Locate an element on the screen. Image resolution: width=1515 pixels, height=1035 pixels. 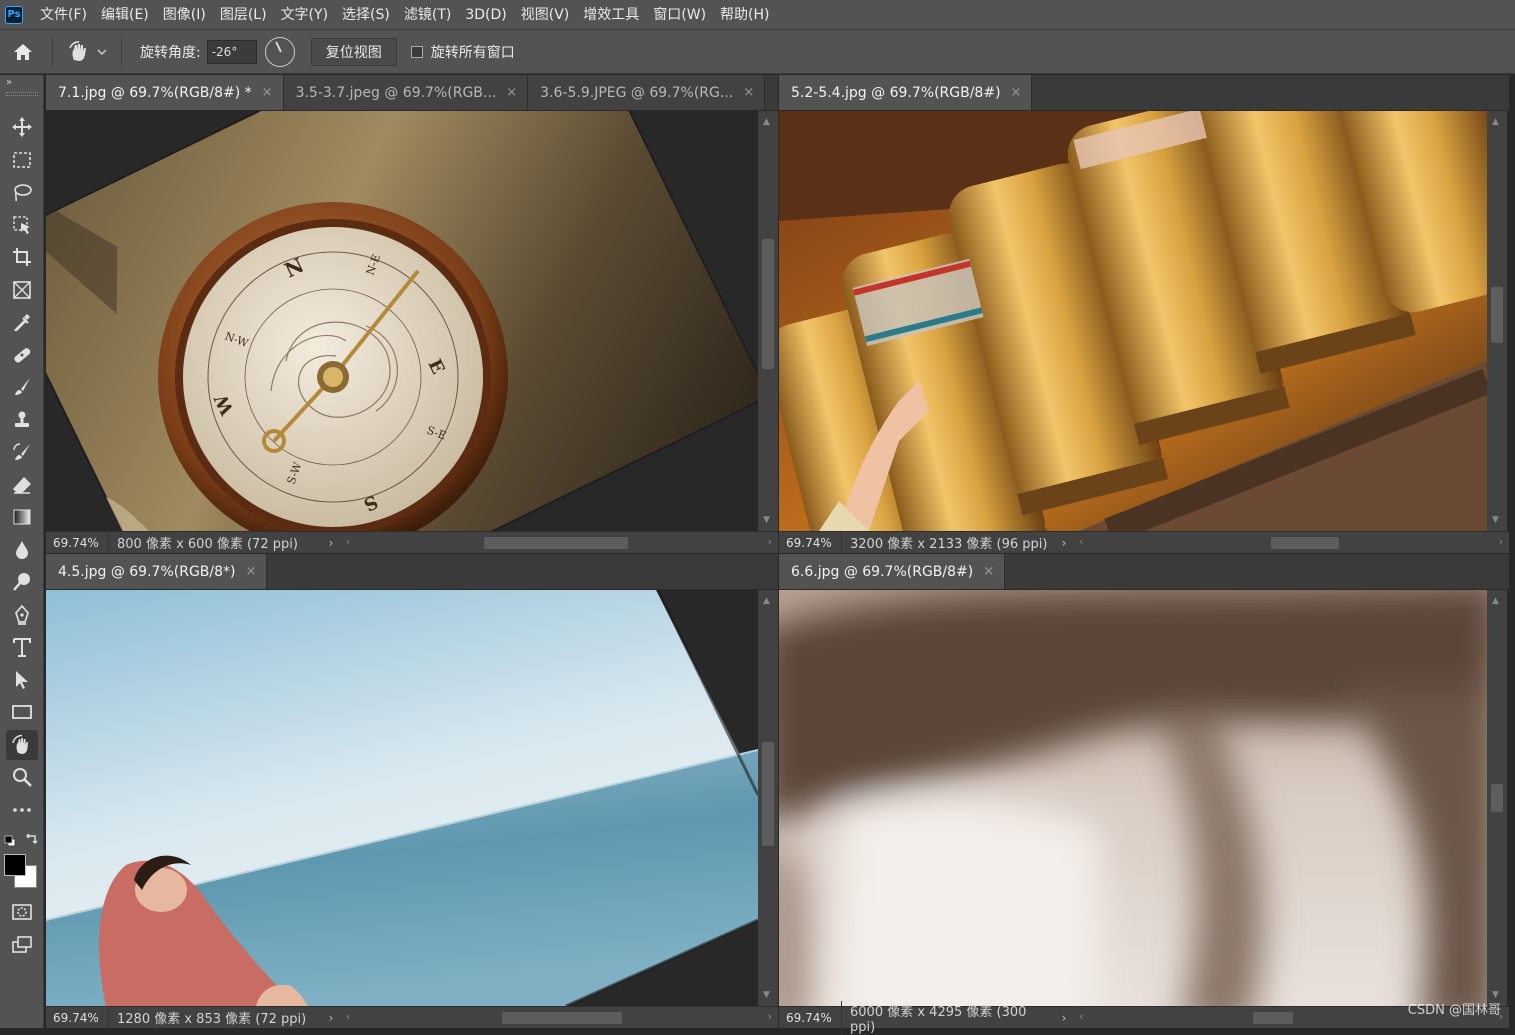
blur-tool is located at coordinates (22, 550).